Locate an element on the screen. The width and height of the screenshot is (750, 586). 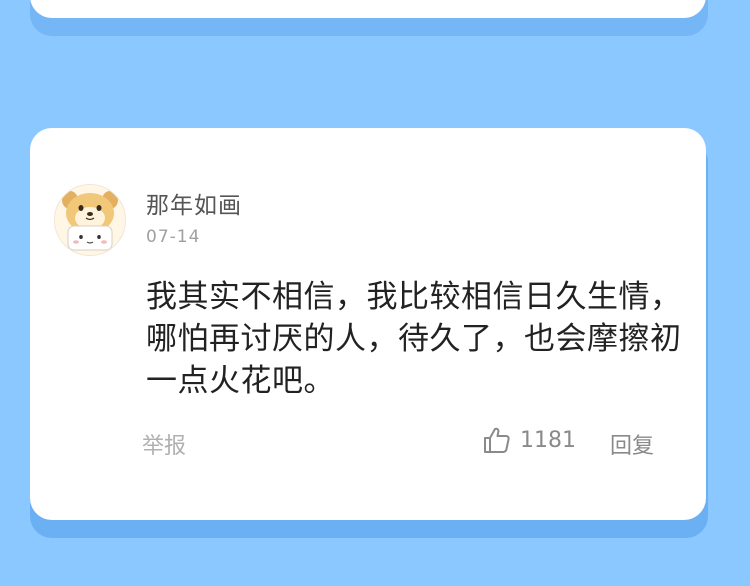
previous-comment-card is located at coordinates (368, 9).